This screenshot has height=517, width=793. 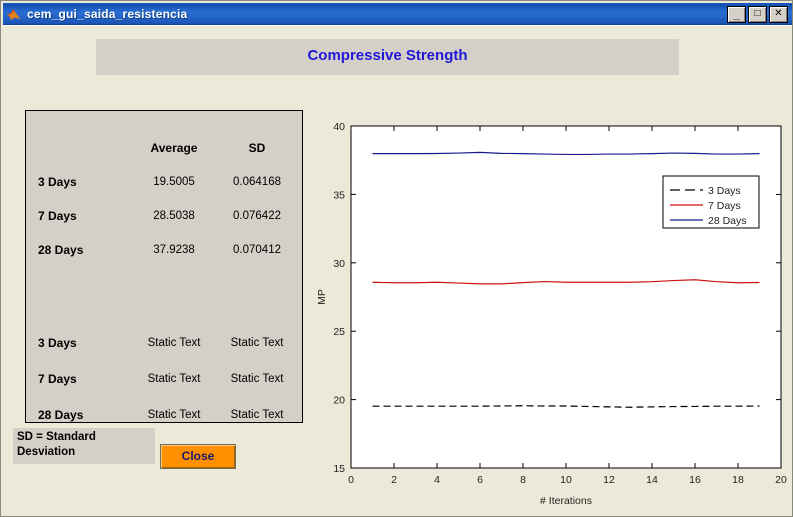 What do you see at coordinates (652, 480) in the screenshot?
I see `x-tick-label: 14` at bounding box center [652, 480].